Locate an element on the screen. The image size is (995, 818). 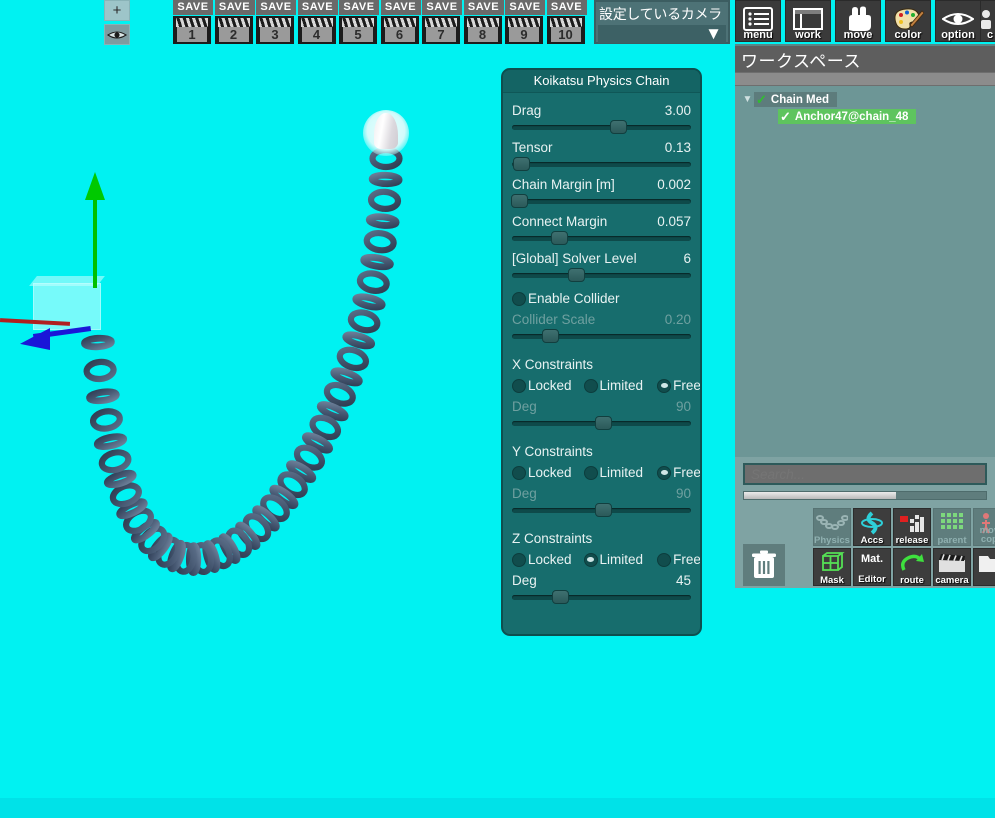
slider-chain-margin-m- is located at coordinates (601, 201).